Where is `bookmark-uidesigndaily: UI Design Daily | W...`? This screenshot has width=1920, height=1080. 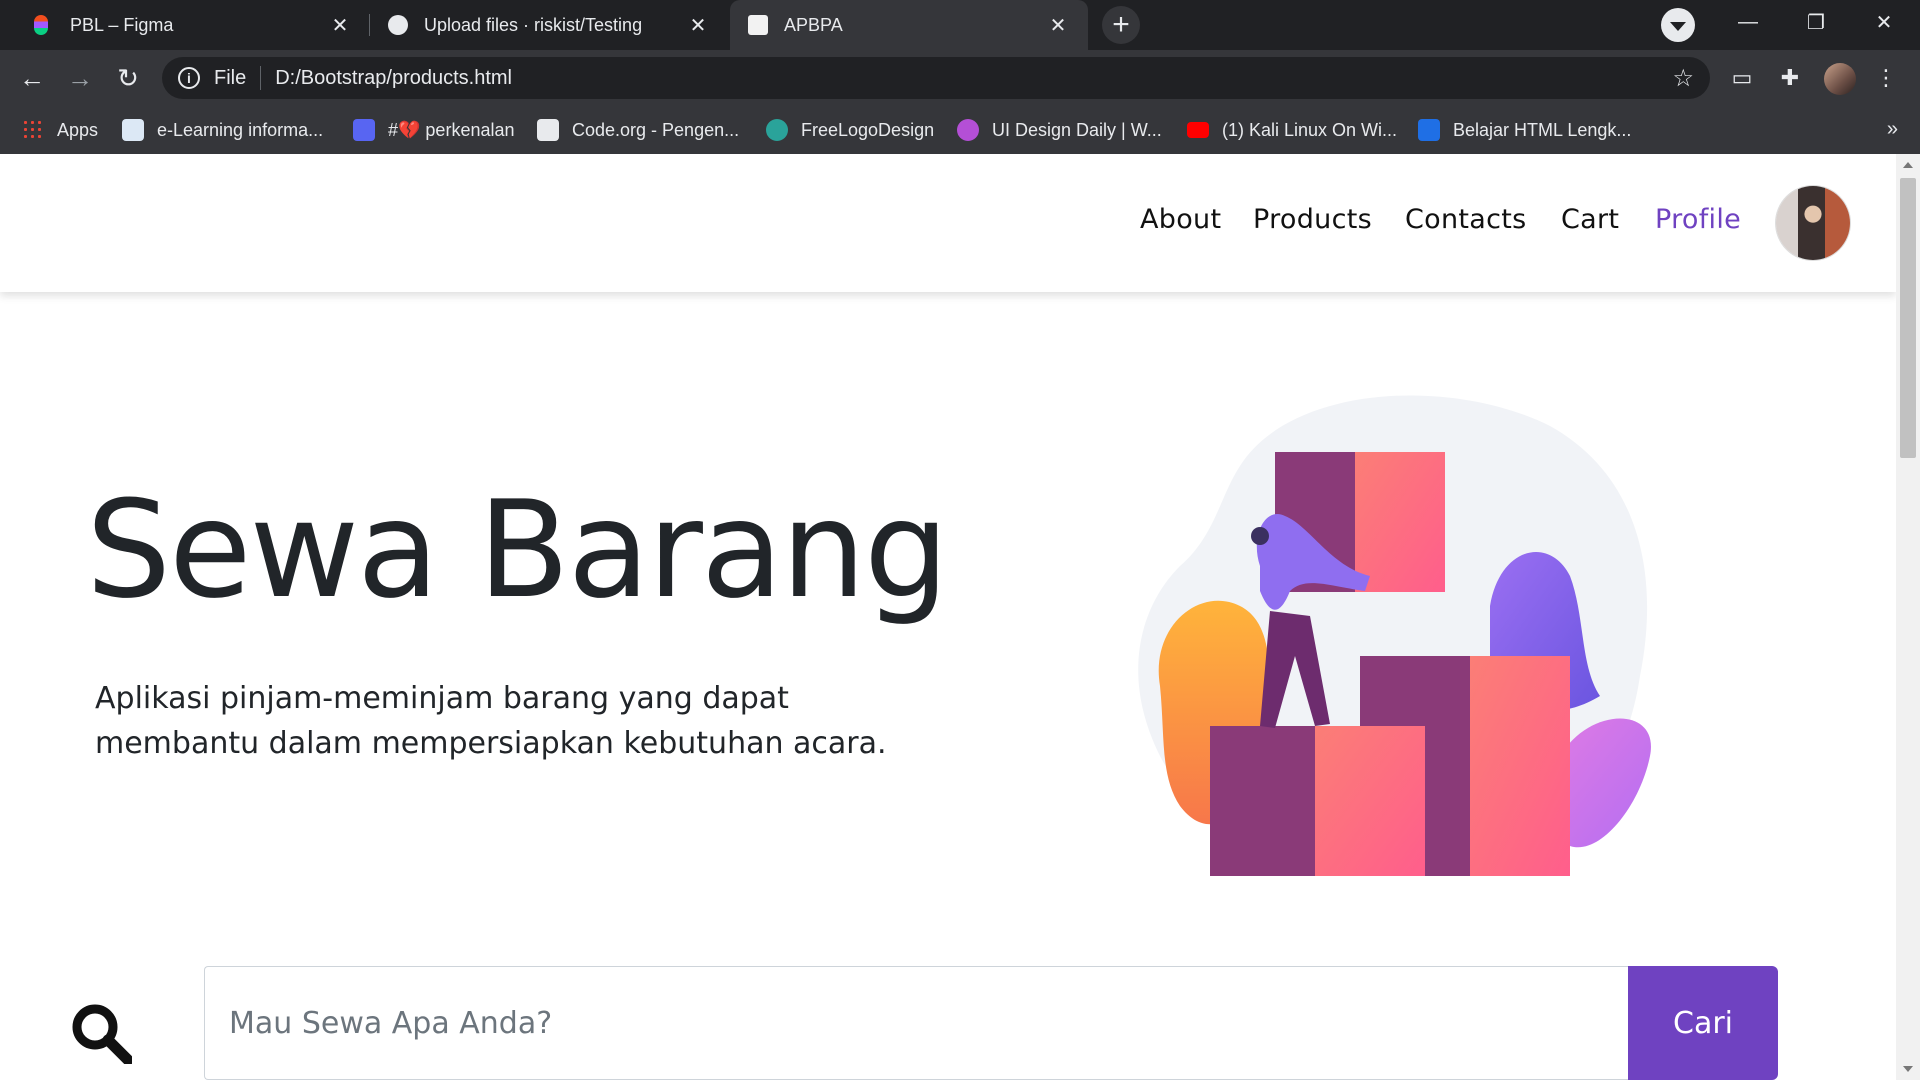
bookmark-uidesigndaily: UI Design Daily | W... is located at coordinates (1059, 130).